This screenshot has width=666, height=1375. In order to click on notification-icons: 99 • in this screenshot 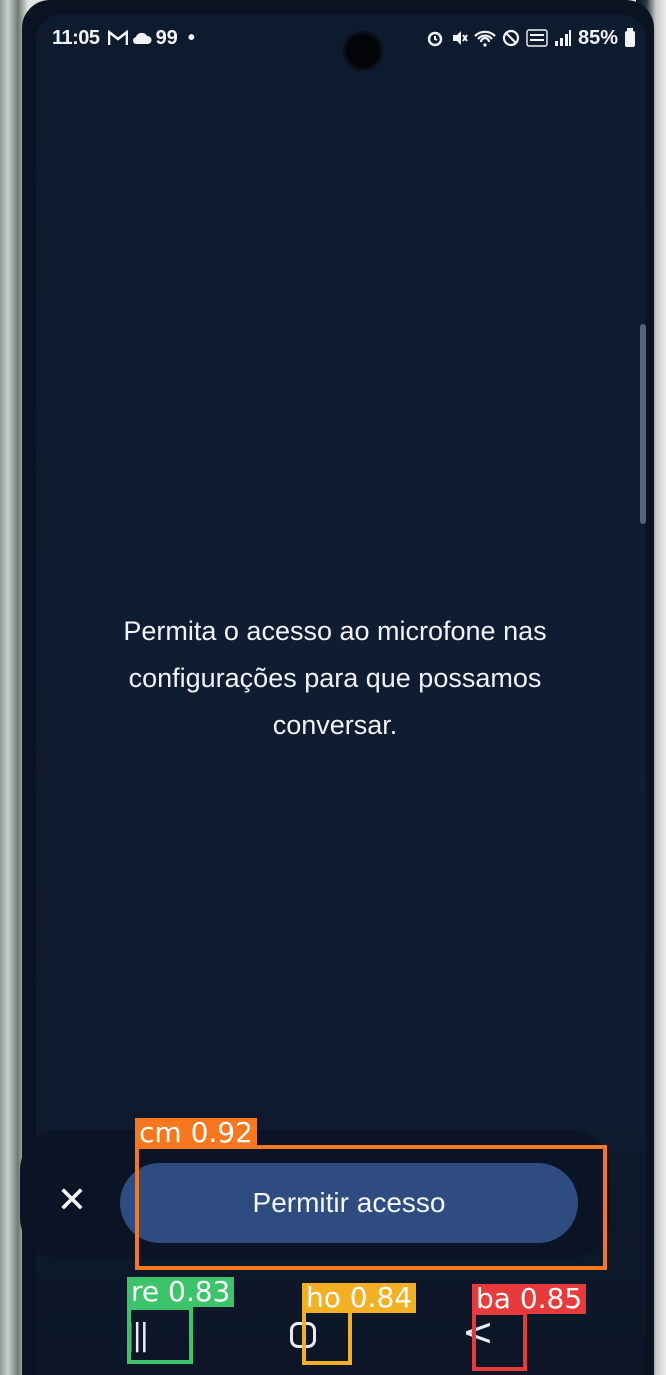, I will do `click(151, 38)`.